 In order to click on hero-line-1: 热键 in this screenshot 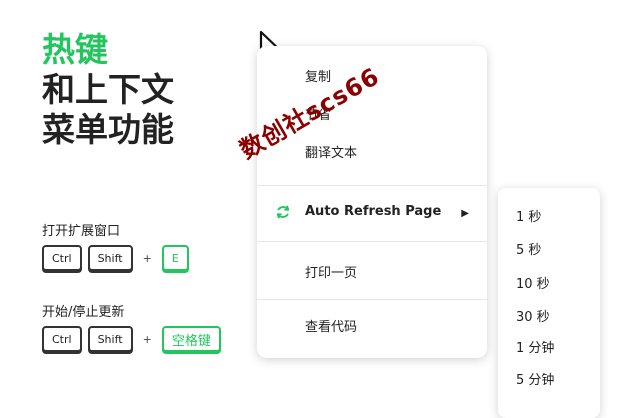, I will do `click(75, 49)`.